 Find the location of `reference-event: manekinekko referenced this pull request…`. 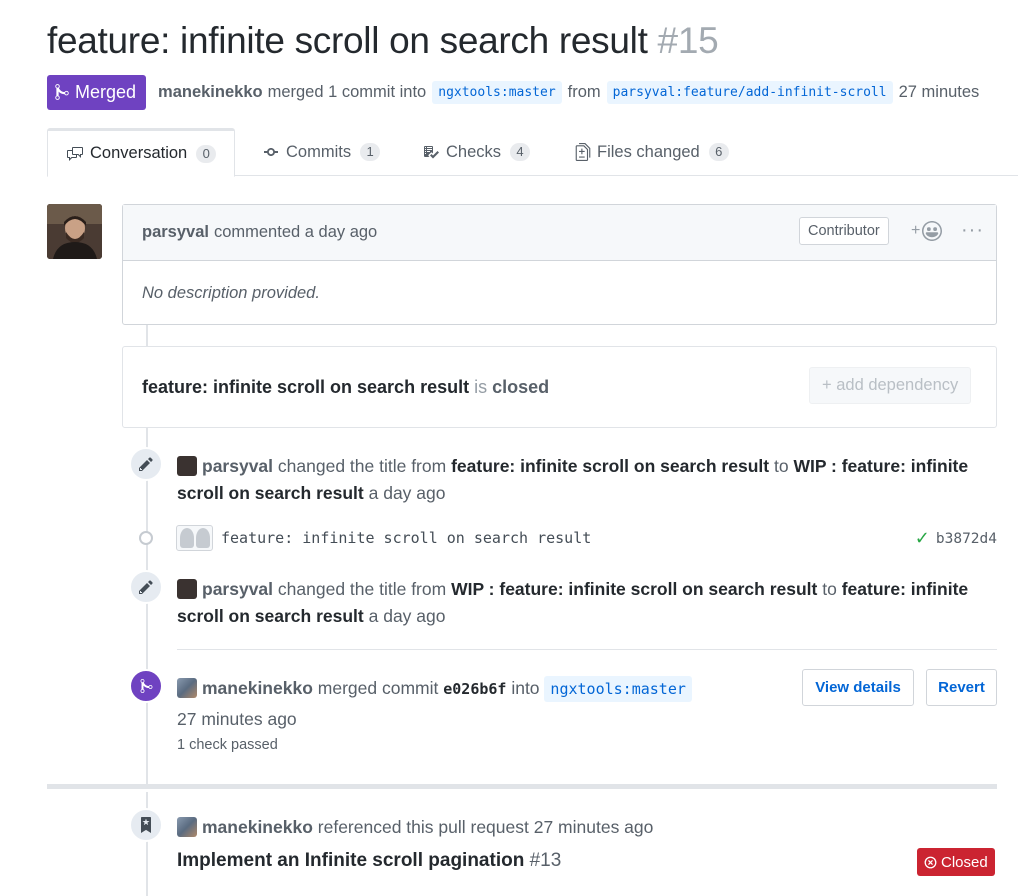

reference-event: manekinekko referenced this pull request… is located at coordinates (415, 827).